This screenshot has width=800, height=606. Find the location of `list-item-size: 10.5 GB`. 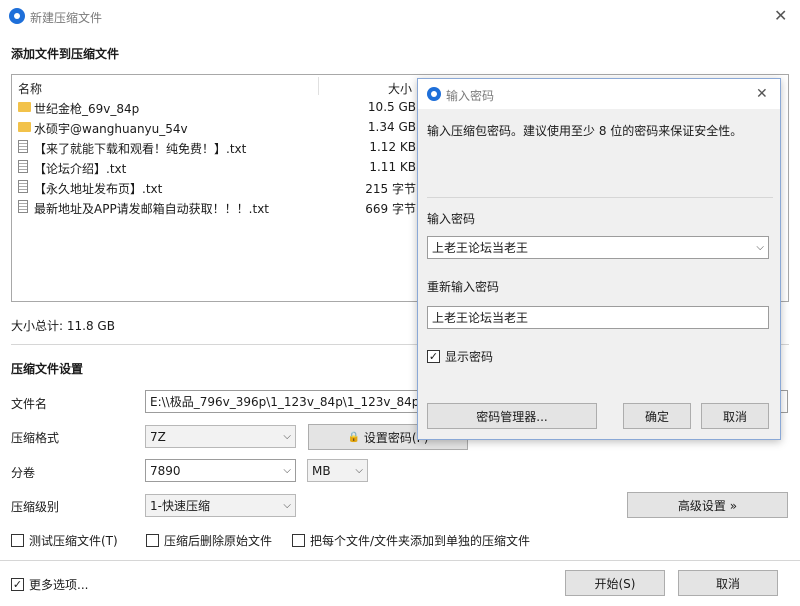

list-item-size: 10.5 GB is located at coordinates (391, 107).